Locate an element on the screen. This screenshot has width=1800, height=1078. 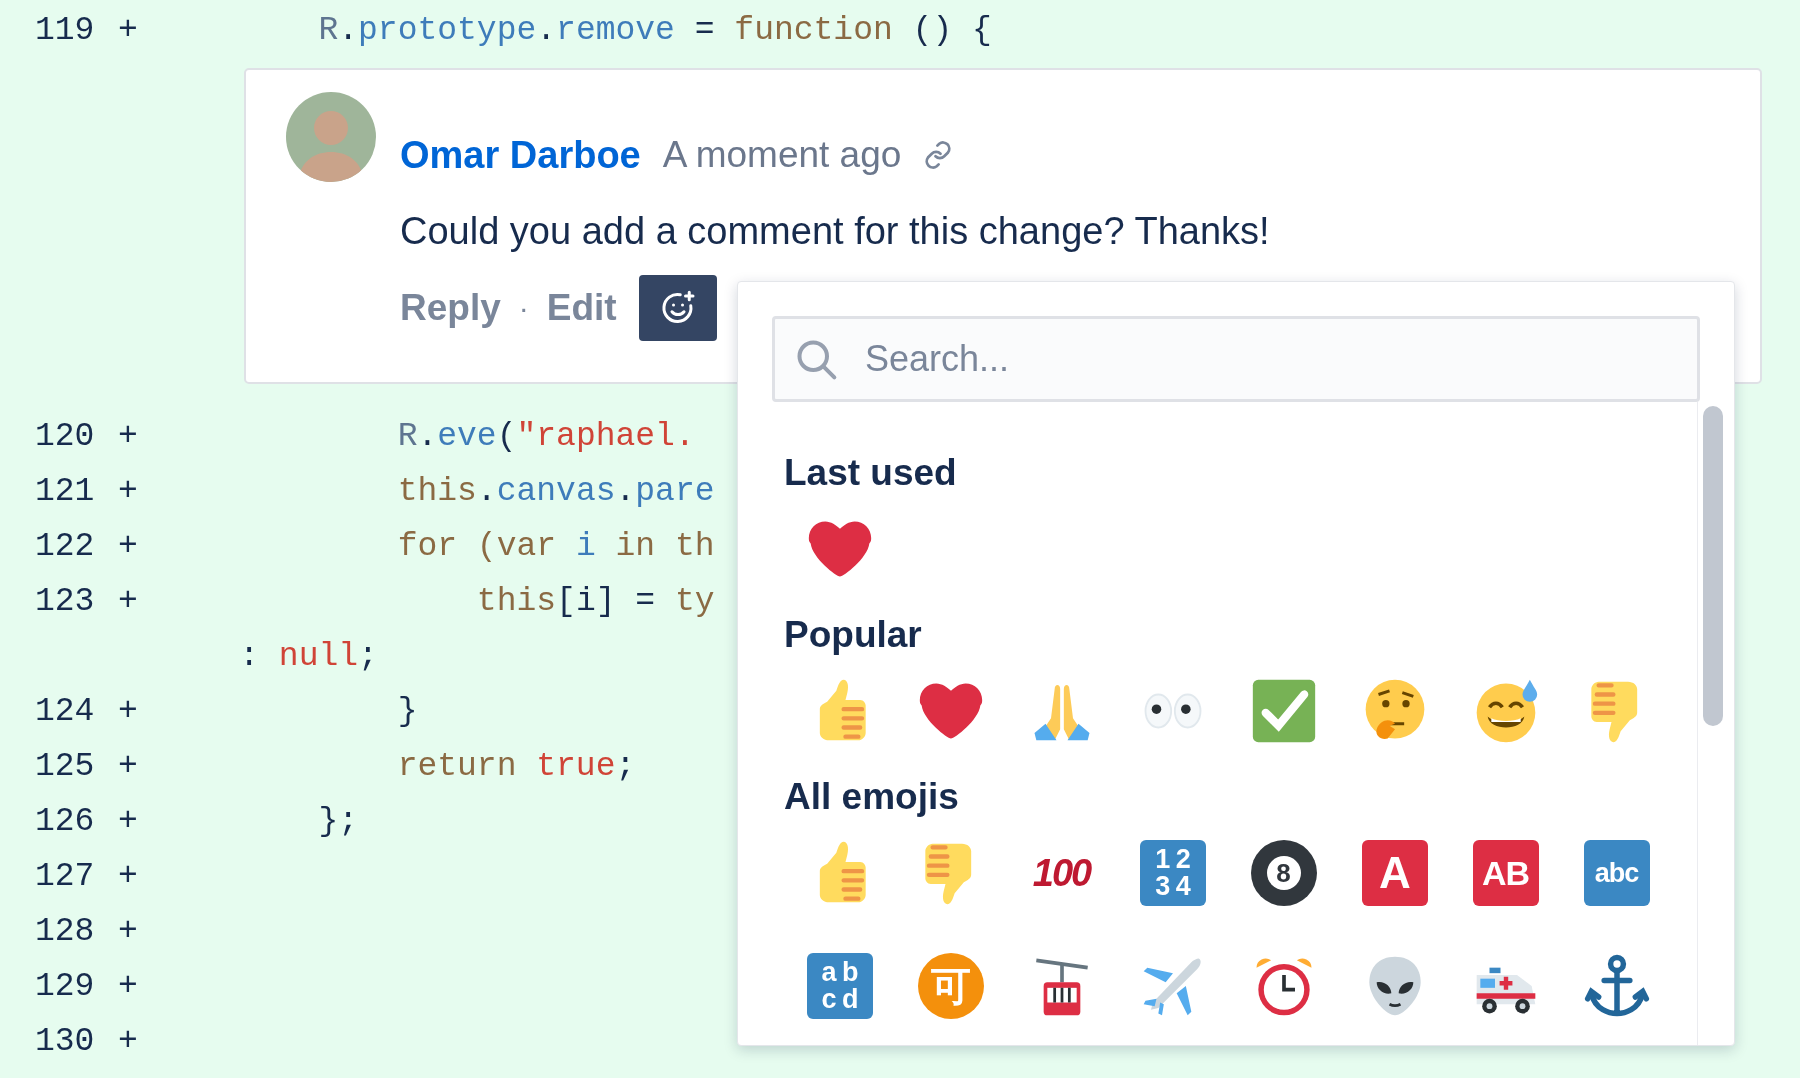
code-line: this.canvas.pare is located at coordinates (555, 491).